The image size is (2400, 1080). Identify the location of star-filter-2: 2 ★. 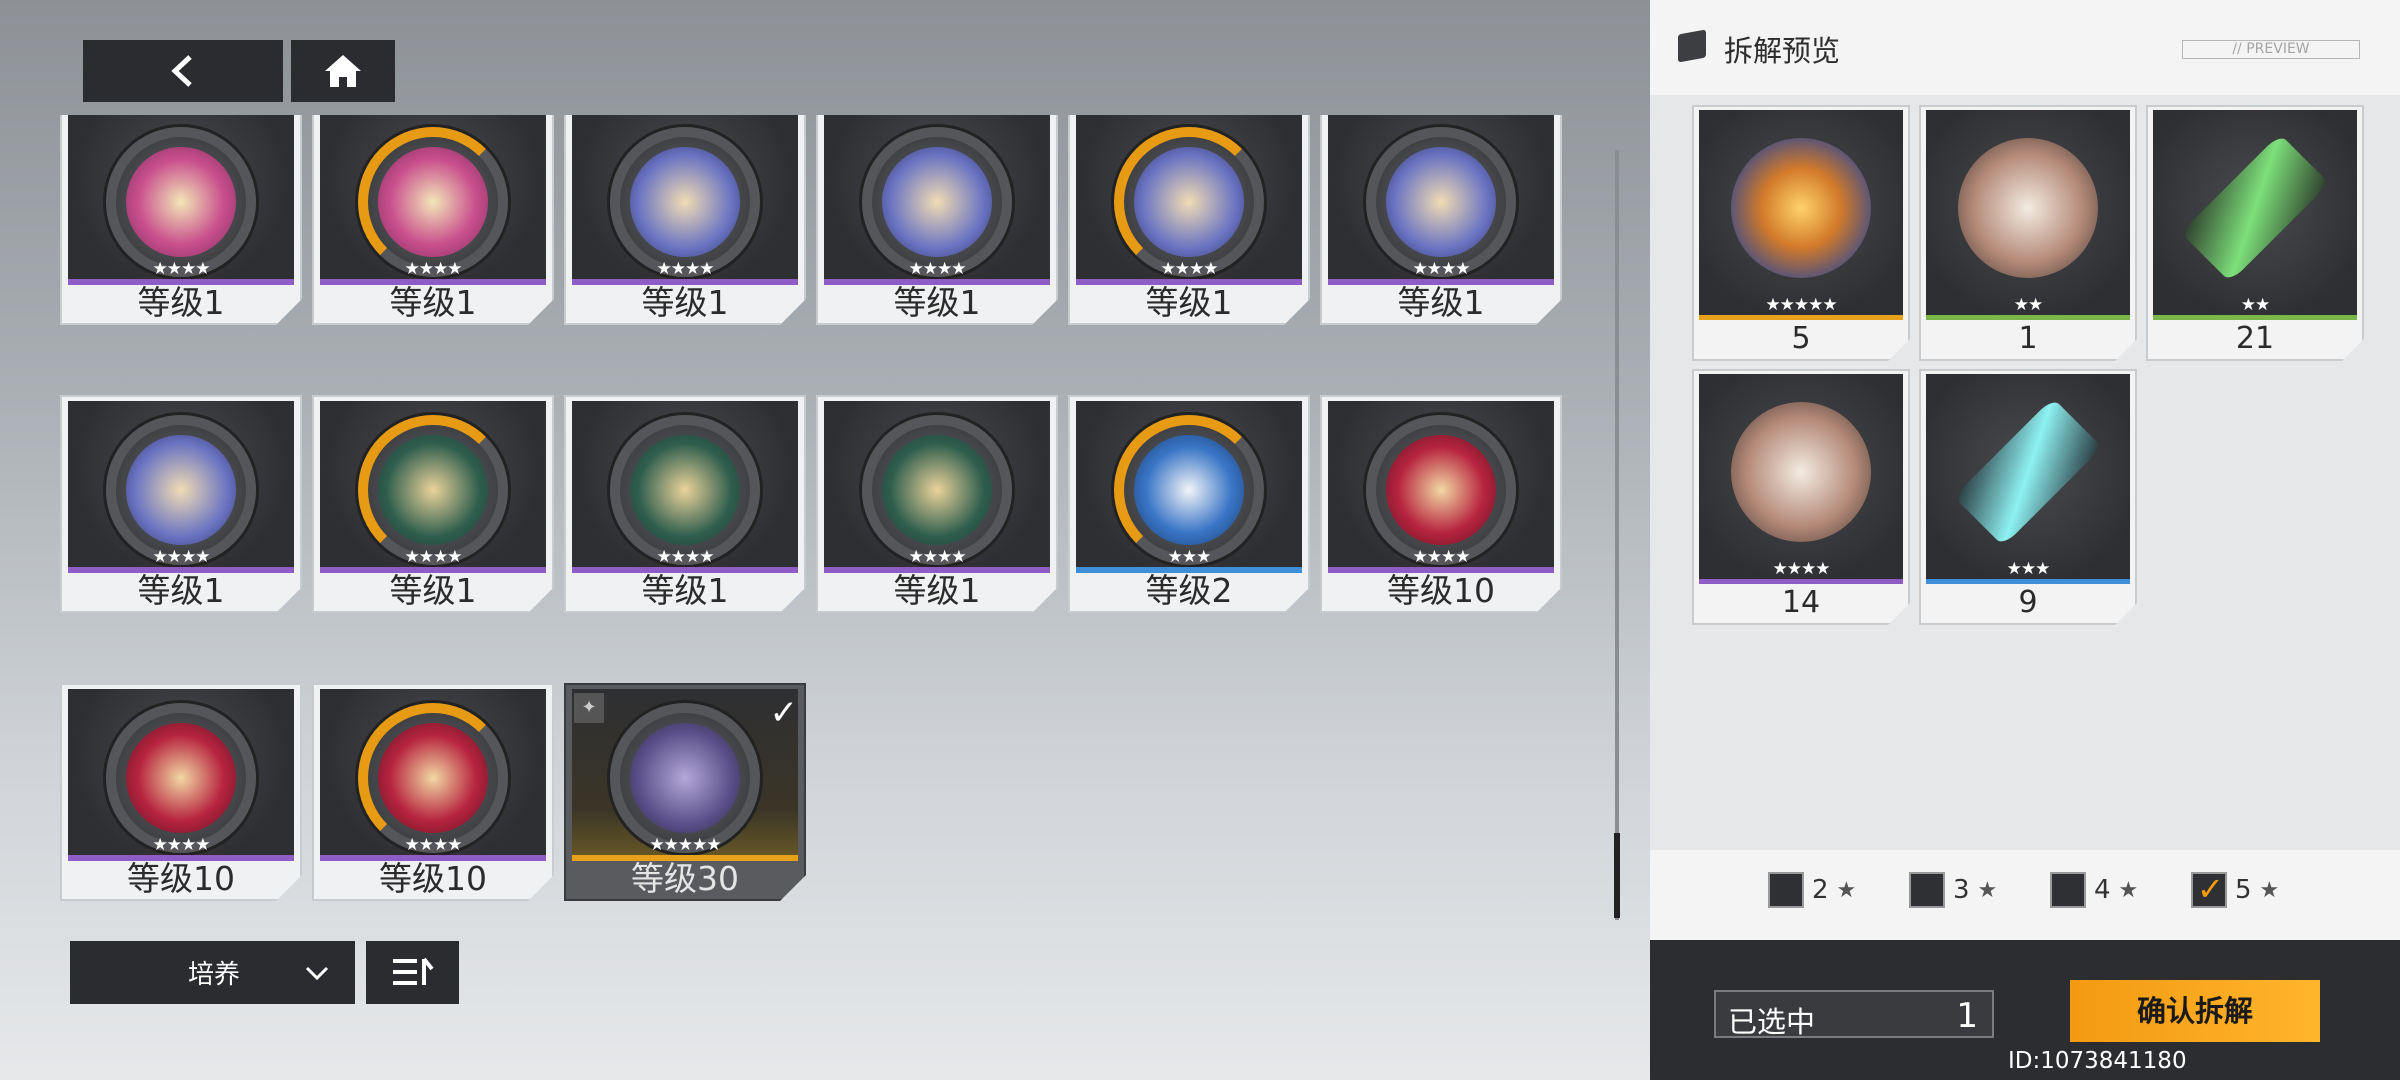
(1812, 890).